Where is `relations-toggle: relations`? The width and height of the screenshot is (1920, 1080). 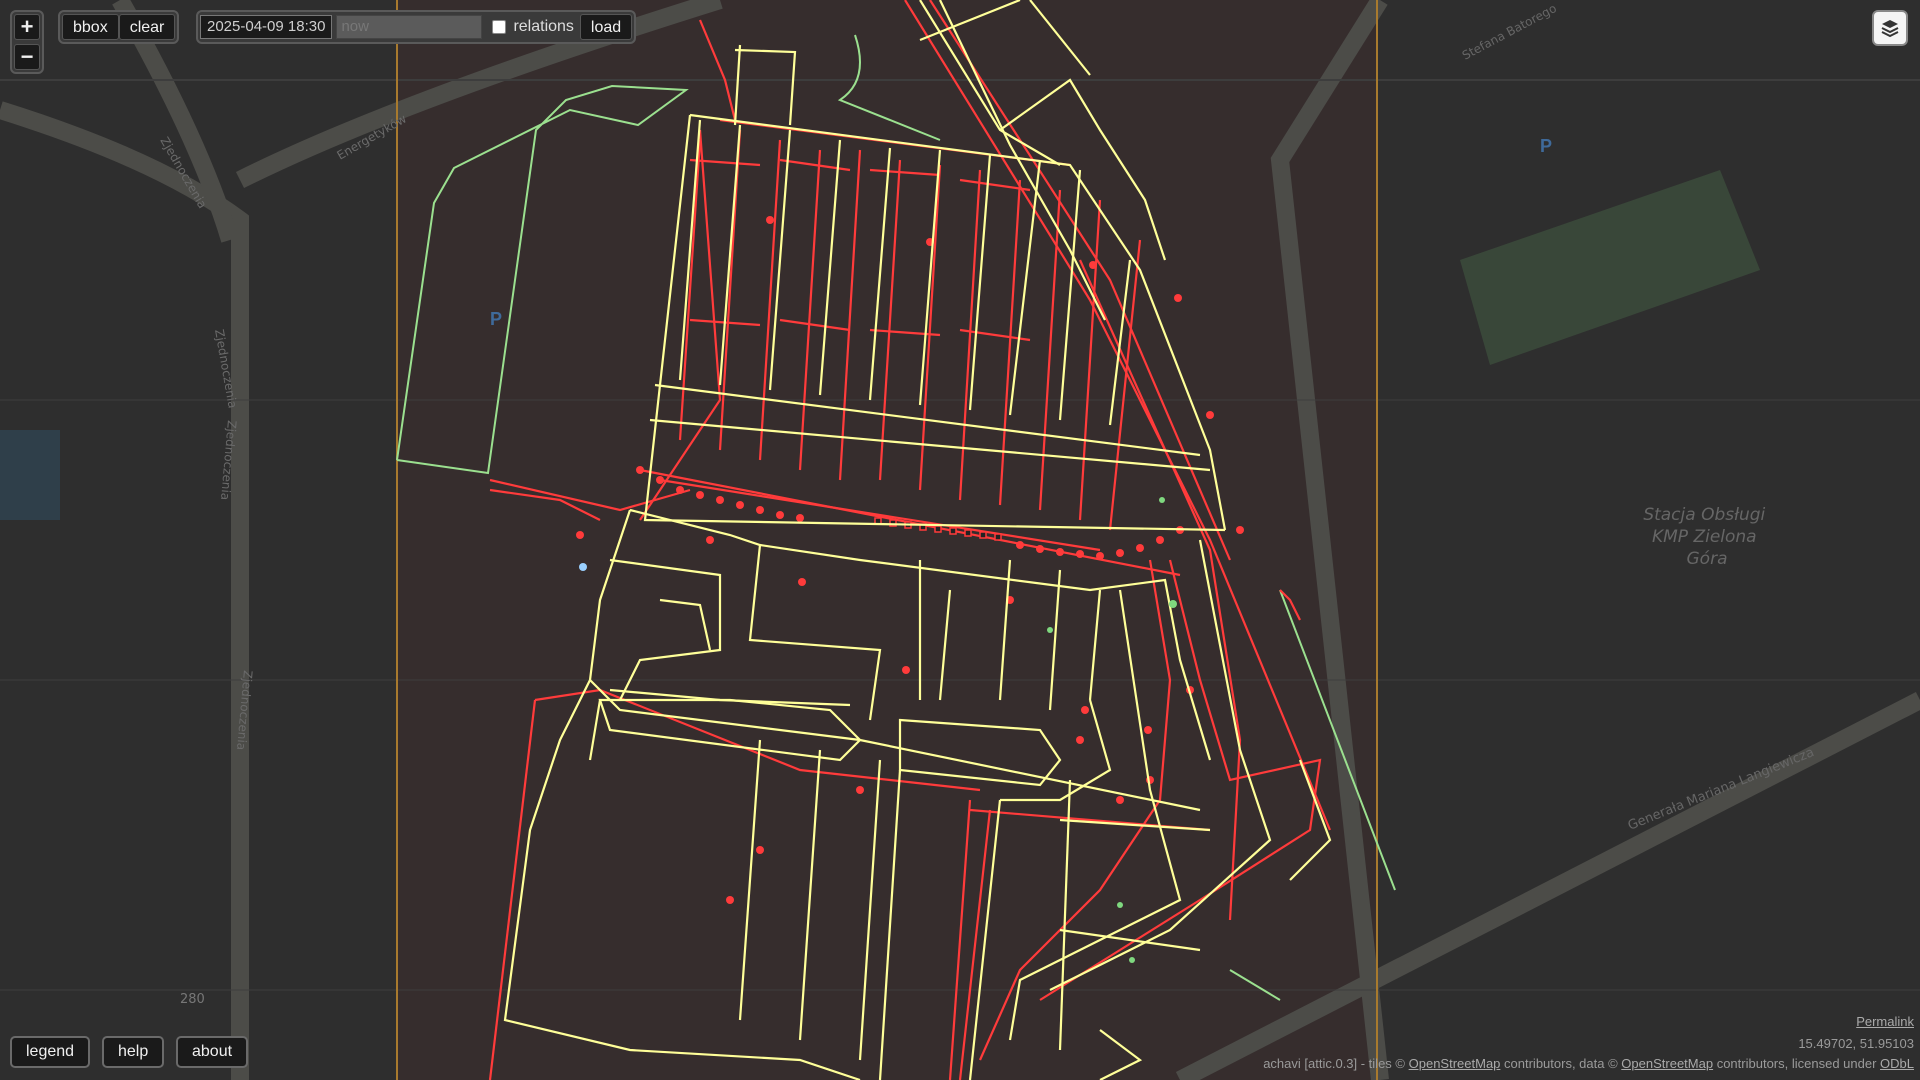 relations-toggle: relations is located at coordinates (533, 27).